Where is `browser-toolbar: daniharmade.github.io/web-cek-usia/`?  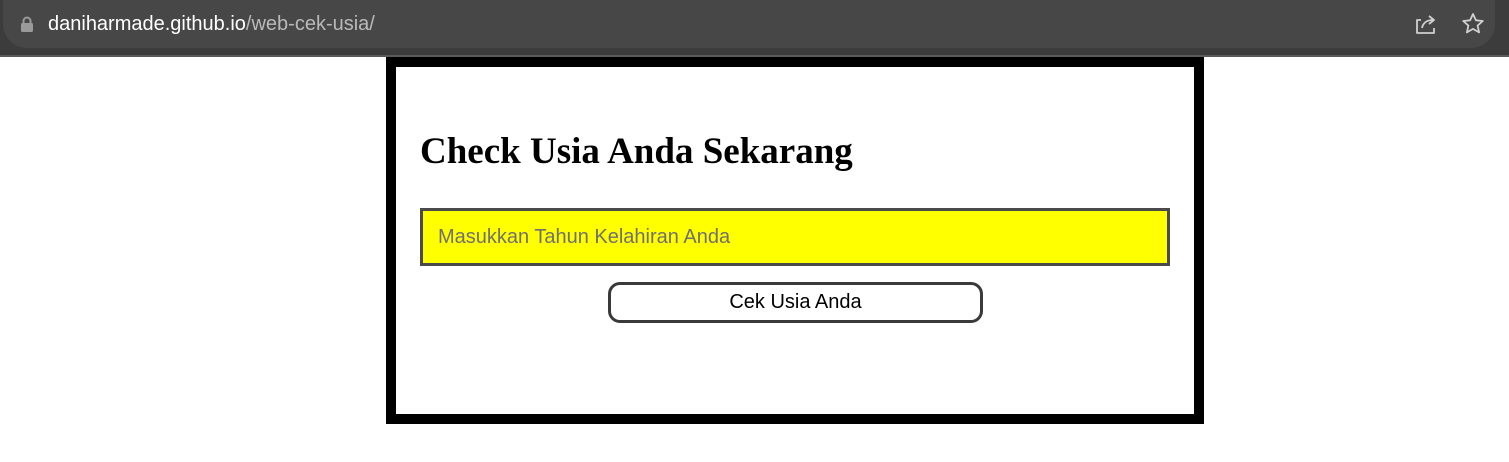 browser-toolbar: daniharmade.github.io/web-cek-usia/ is located at coordinates (754, 27).